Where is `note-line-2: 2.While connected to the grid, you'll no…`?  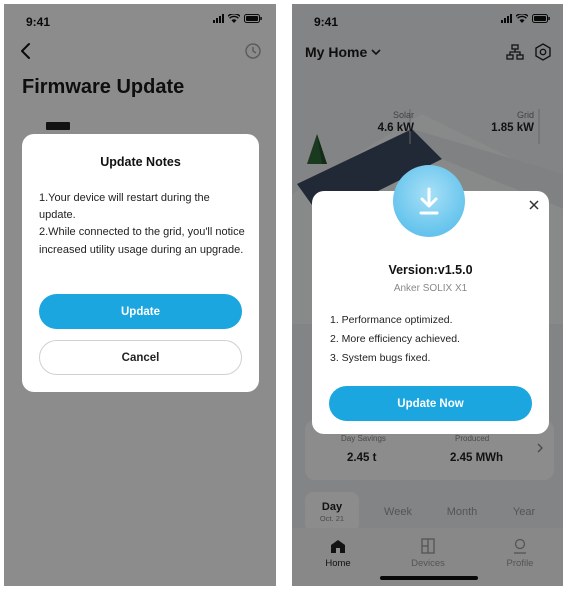
note-line-2: 2.While connected to the grid, you'll no… is located at coordinates (142, 241).